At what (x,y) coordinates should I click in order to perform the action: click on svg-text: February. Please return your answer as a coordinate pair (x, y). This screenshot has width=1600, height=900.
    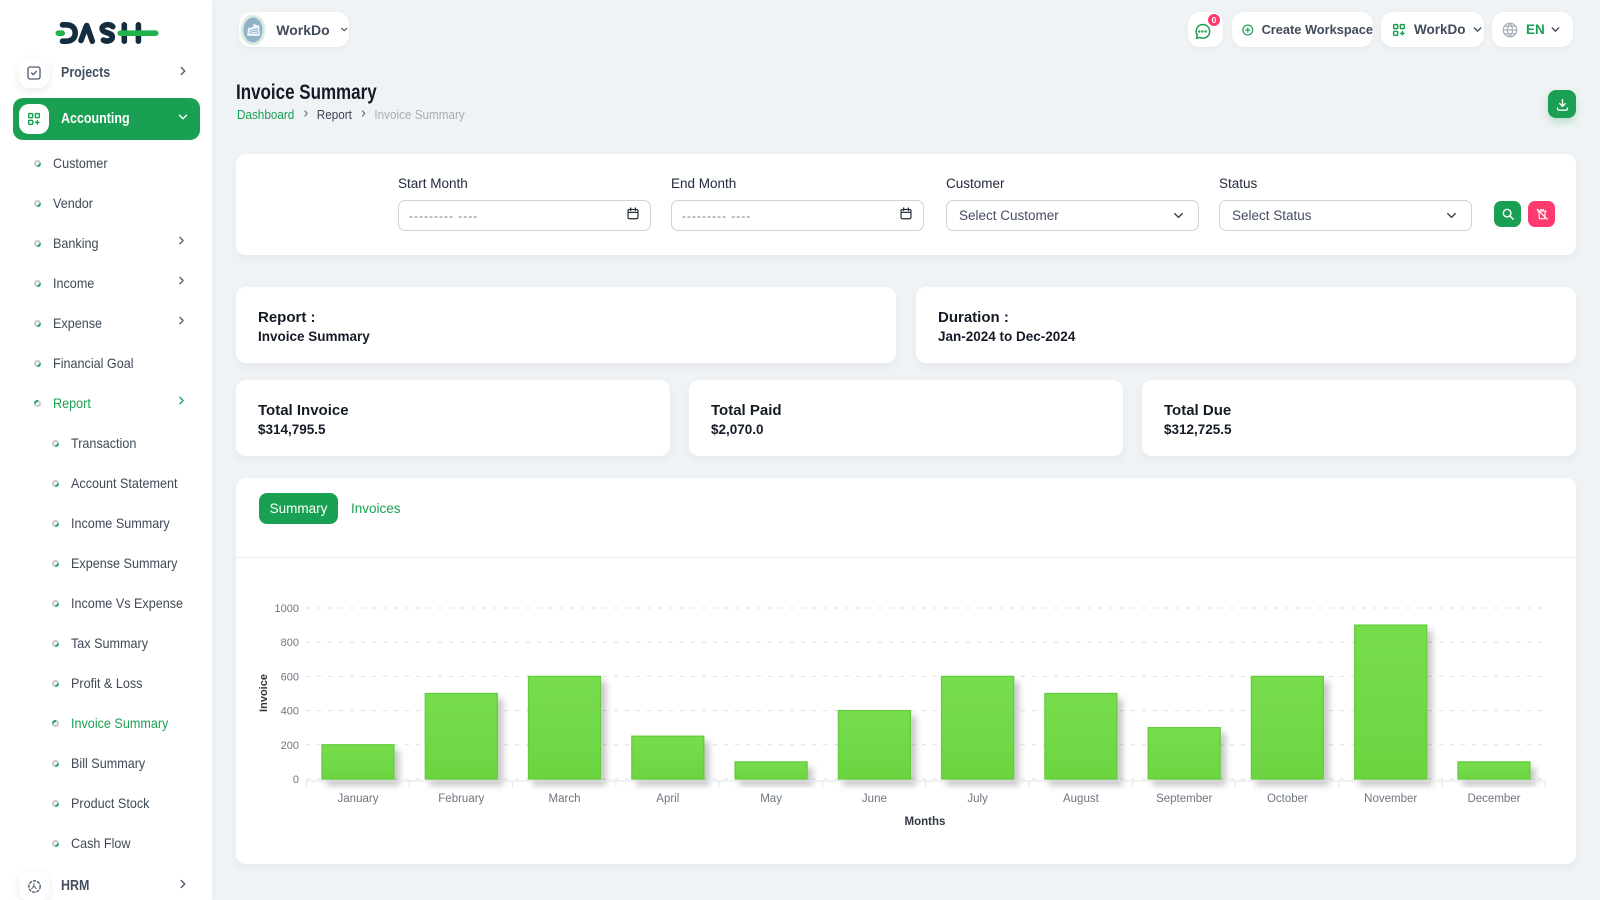
    Looking at the image, I should click on (461, 799).